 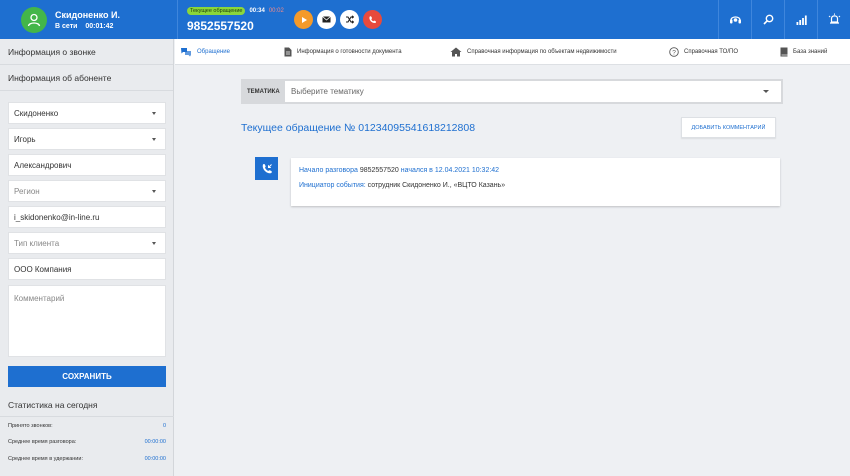 I want to click on topic-bar: ТЕМАТИКА Выберите тематику, so click(x=512, y=91).